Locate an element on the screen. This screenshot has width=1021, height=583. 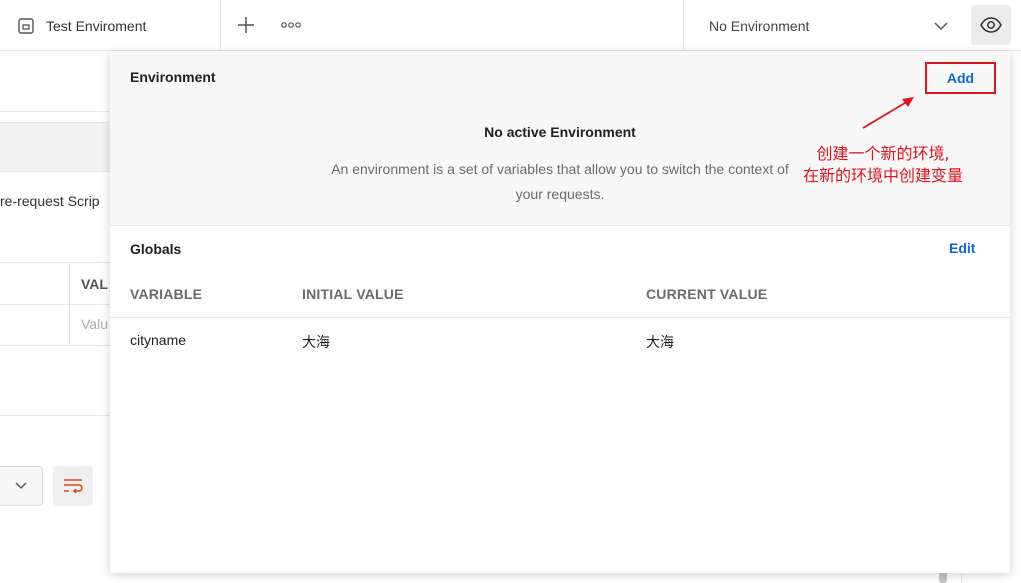
environment-selector-value: No Environment is located at coordinates (759, 25).